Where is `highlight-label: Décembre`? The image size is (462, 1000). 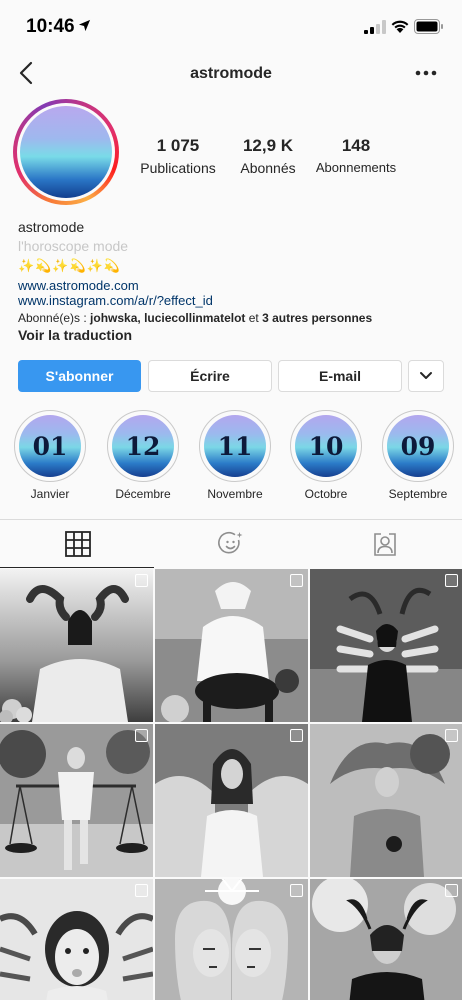 highlight-label: Décembre is located at coordinates (143, 494).